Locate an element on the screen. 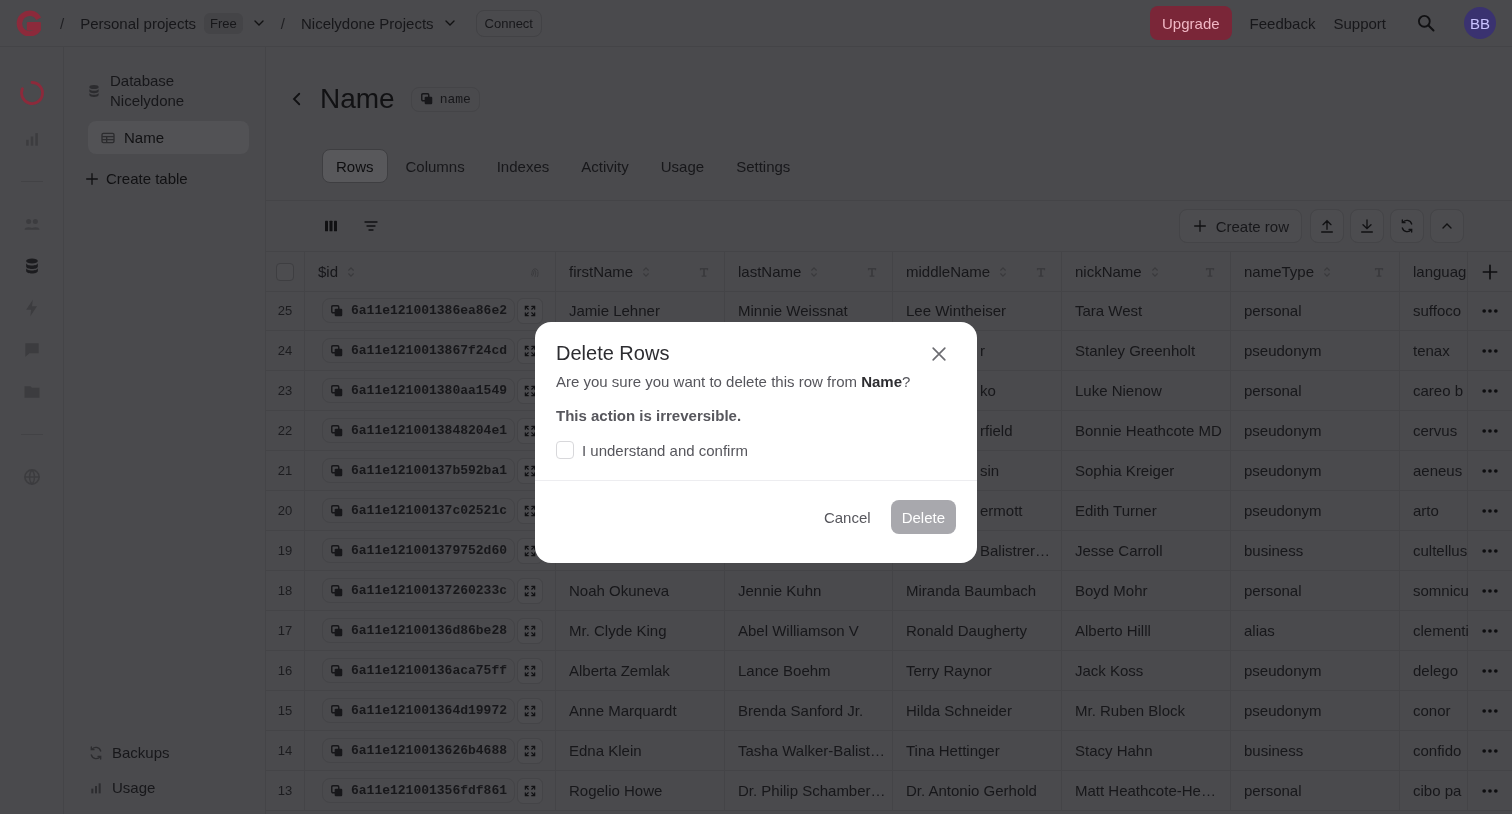 Image resolution: width=1512 pixels, height=814 pixels. dialog-title: Delete Rows is located at coordinates (613, 353).